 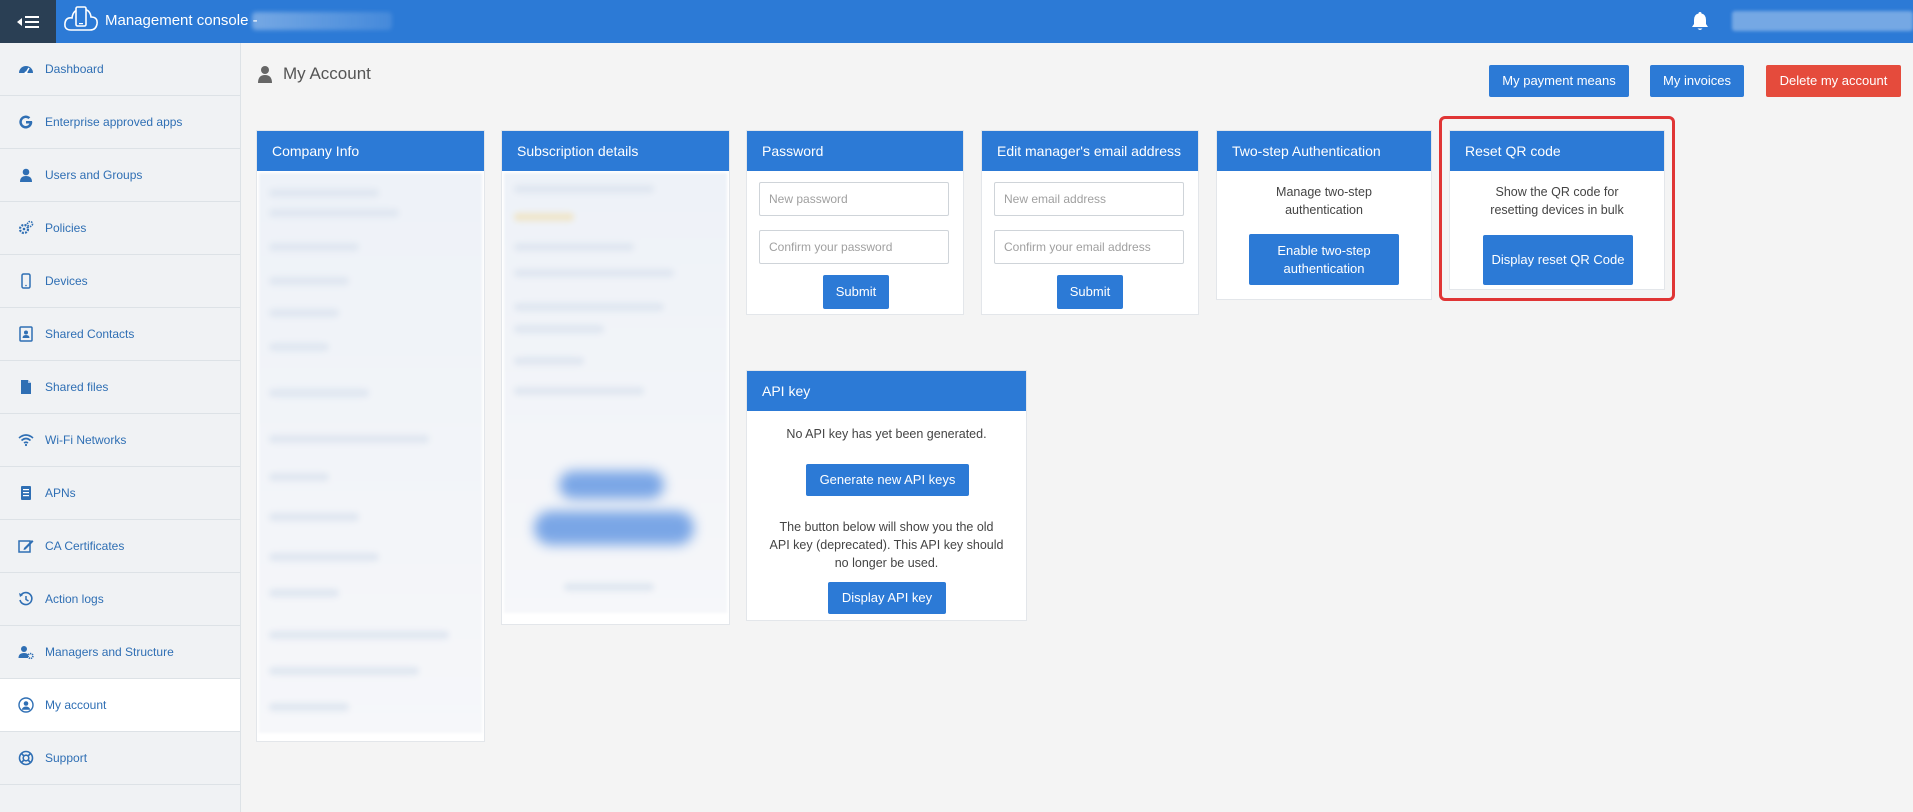 What do you see at coordinates (886, 434) in the screenshot?
I see `api-key-status: No API key has yet been generated.` at bounding box center [886, 434].